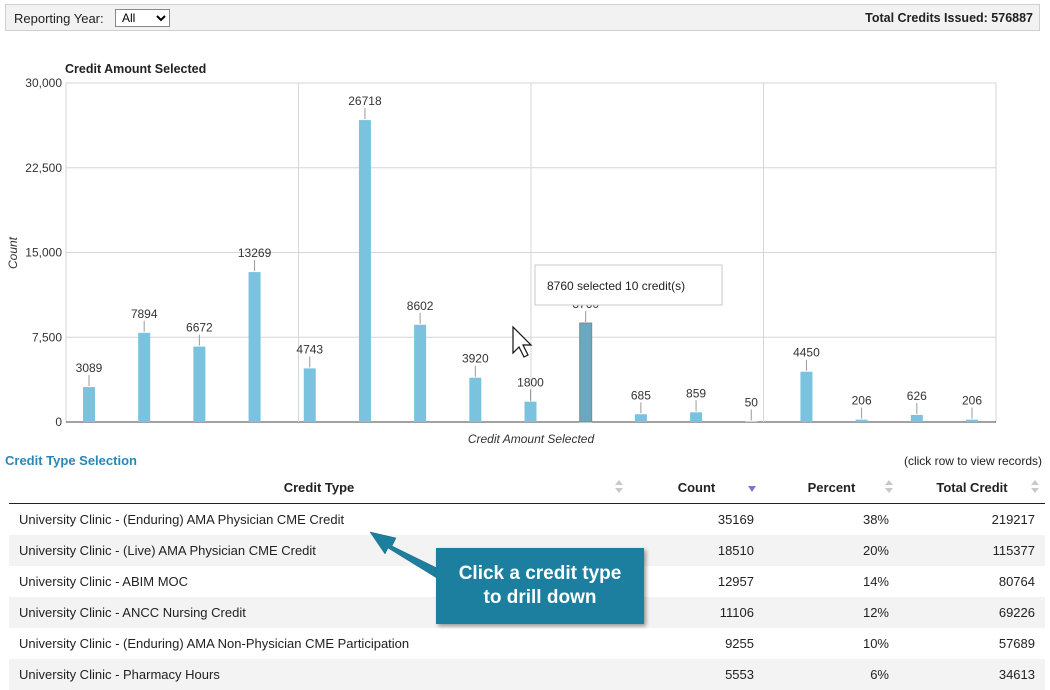  What do you see at coordinates (831, 487) in the screenshot?
I see `header-percent: Percent` at bounding box center [831, 487].